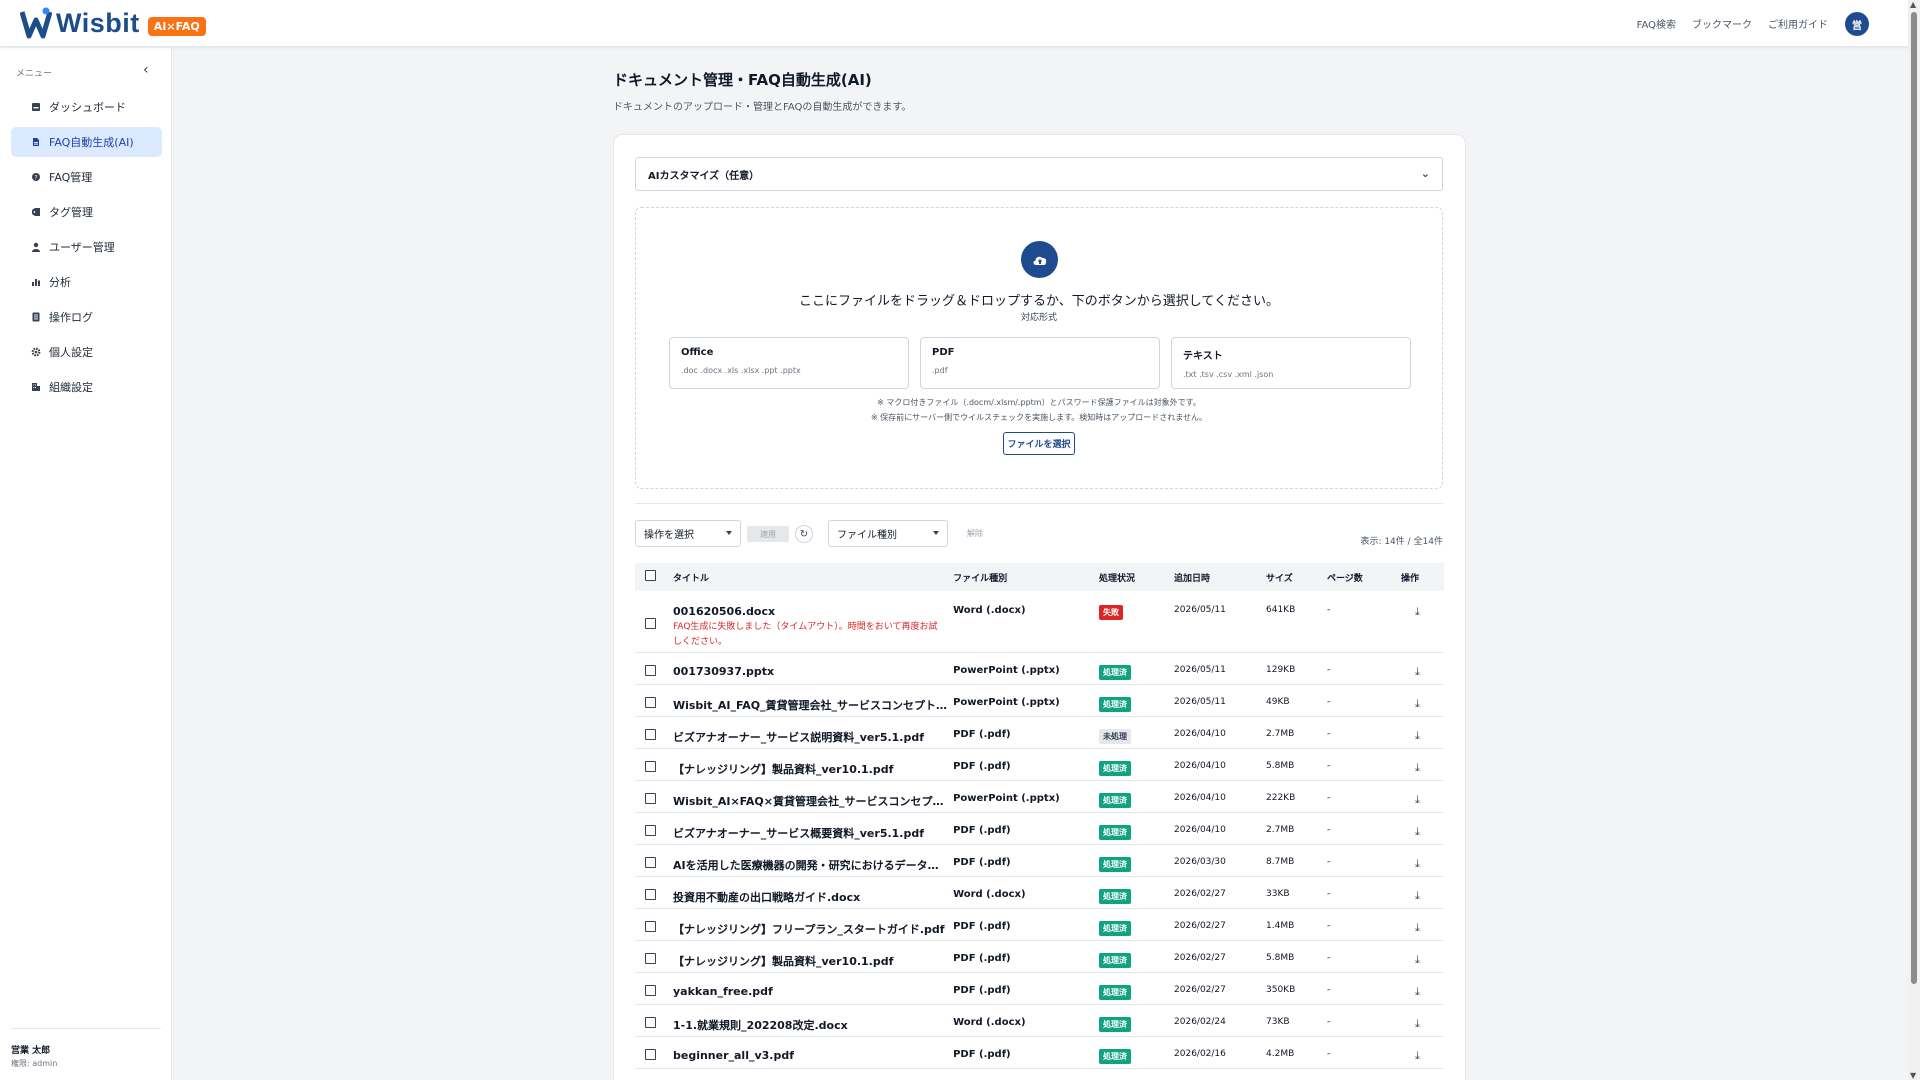  I want to click on page-scrollbar: ▲ ▼, so click(1914, 540).